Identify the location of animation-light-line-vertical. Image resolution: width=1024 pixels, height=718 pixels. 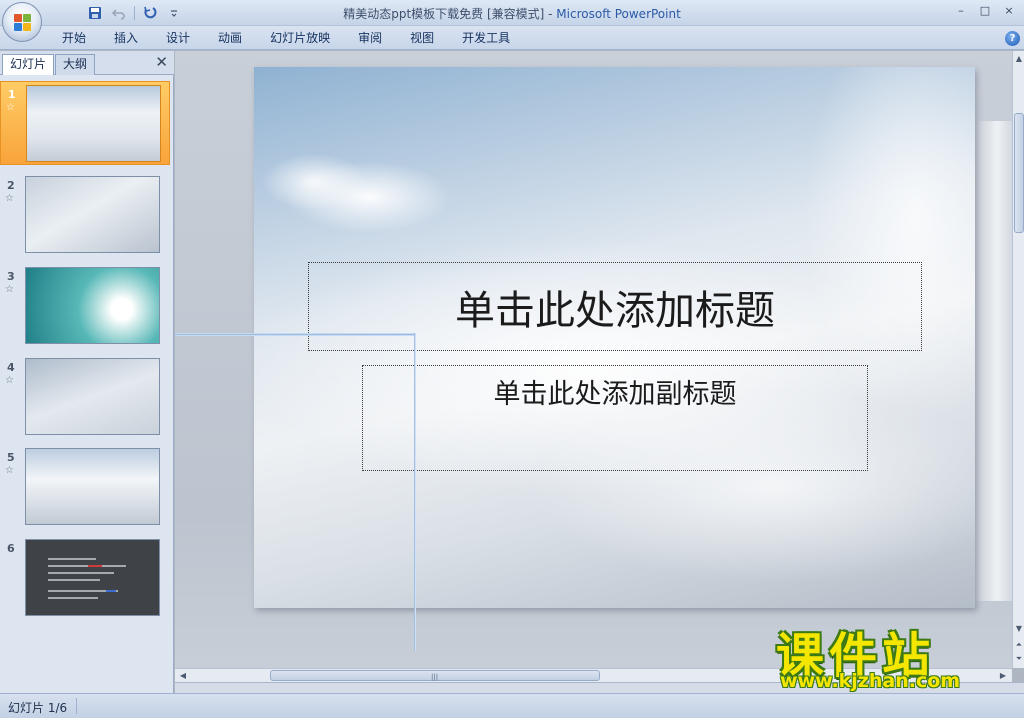
(415, 492).